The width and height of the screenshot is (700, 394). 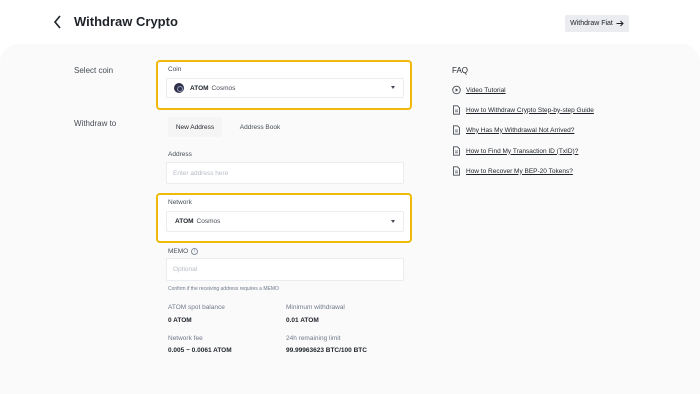 What do you see at coordinates (522, 151) in the screenshot?
I see `faq-item-label: How to Find My Transaction ID (TxID)?` at bounding box center [522, 151].